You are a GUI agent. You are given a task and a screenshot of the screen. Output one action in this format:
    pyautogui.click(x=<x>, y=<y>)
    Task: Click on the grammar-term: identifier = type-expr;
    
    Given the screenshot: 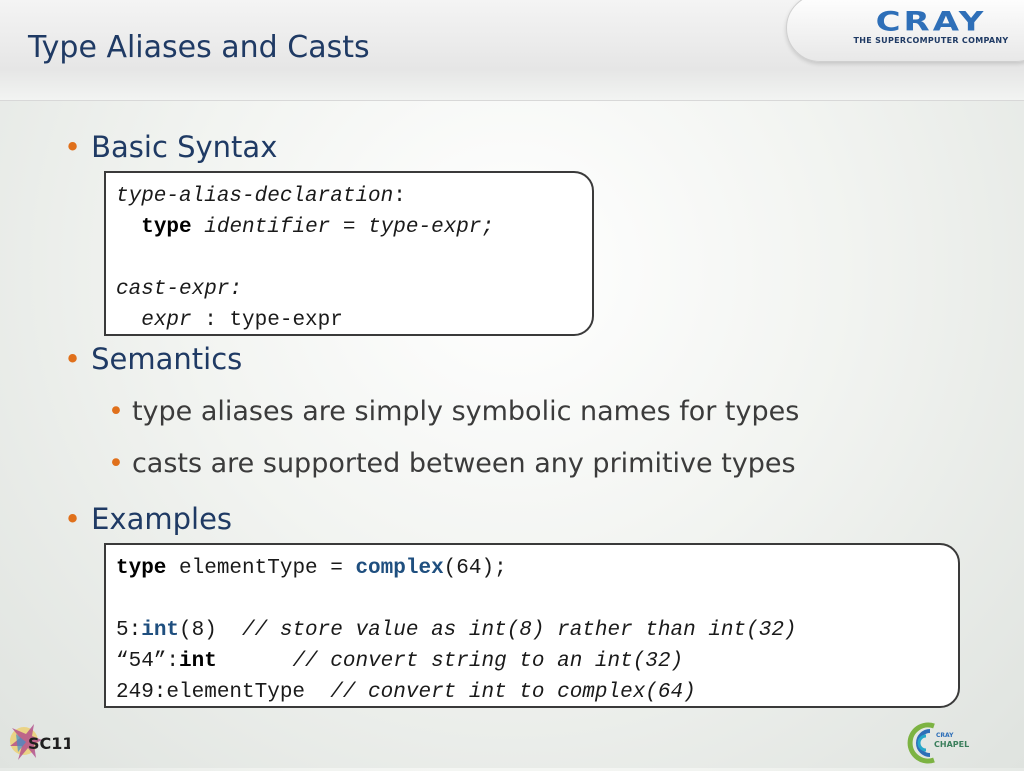 What is the action you would take?
    pyautogui.click(x=349, y=227)
    